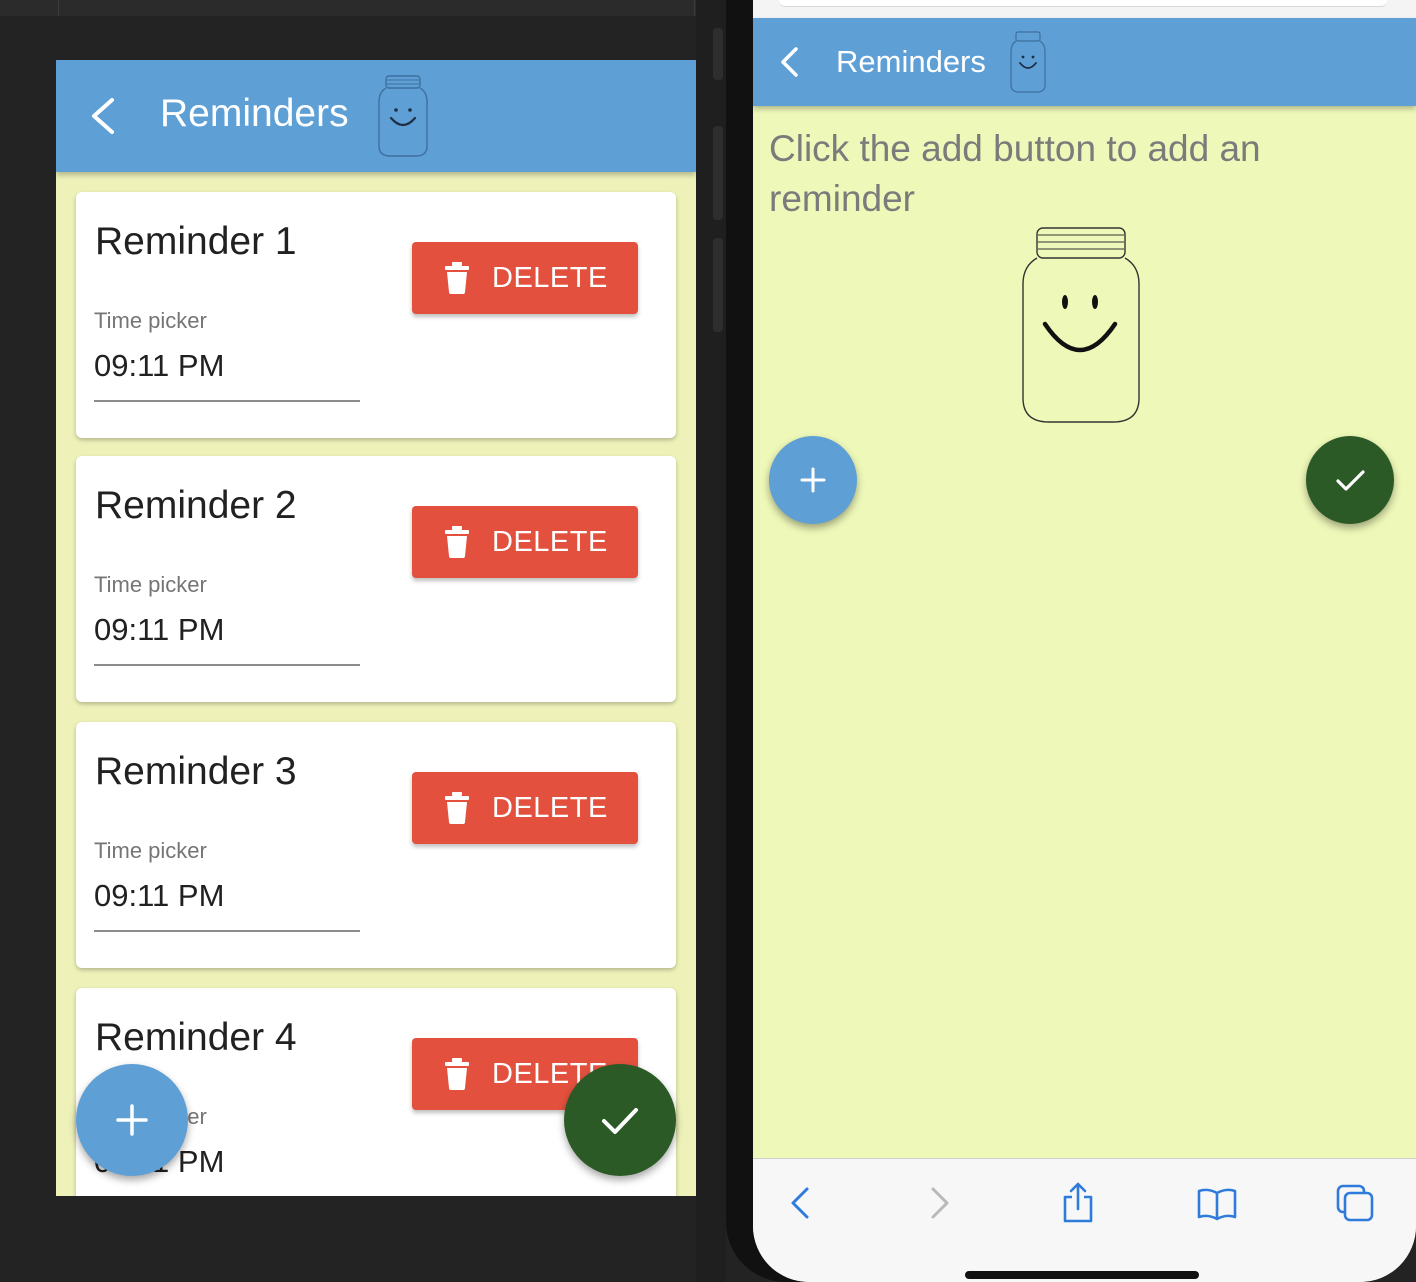 The width and height of the screenshot is (1416, 1282). Describe the element at coordinates (376, 845) in the screenshot. I see `reminder-card: Reminder 3 Time picker 09:11 PM DELETE` at that location.